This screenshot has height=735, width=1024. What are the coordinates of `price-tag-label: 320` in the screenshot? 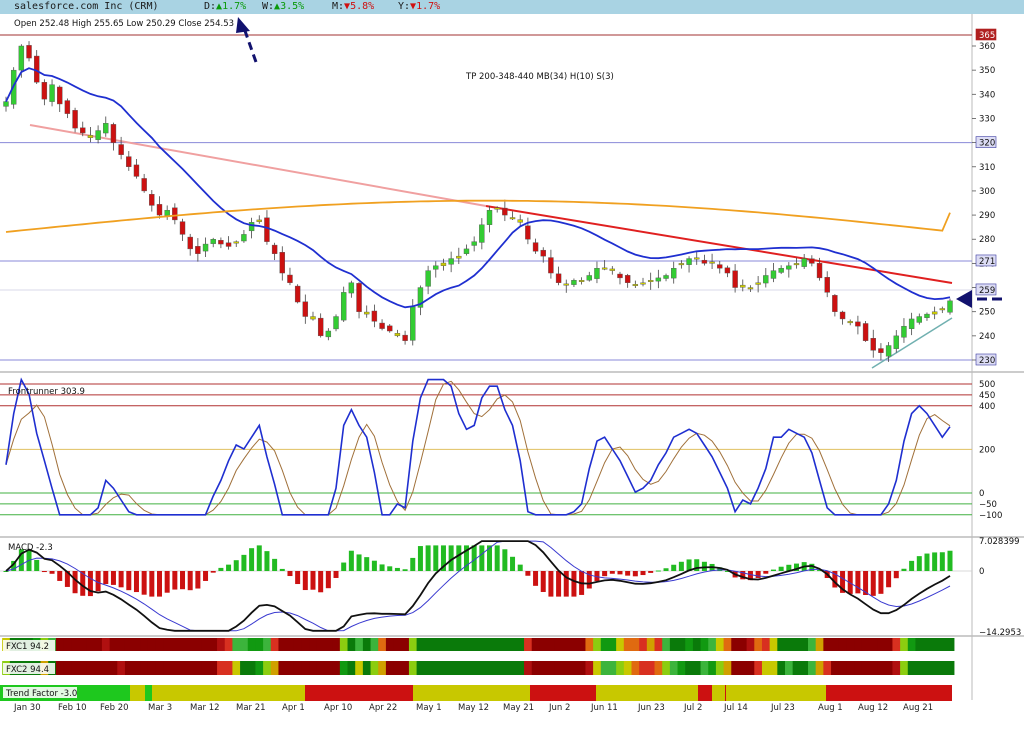 It's located at (987, 144).